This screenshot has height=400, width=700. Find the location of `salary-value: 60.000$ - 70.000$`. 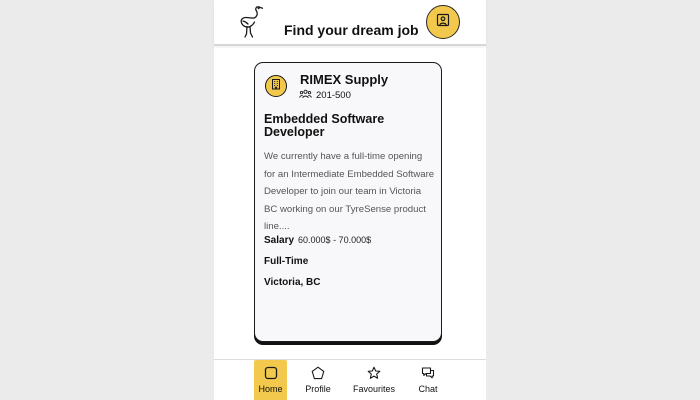

salary-value: 60.000$ - 70.000$ is located at coordinates (335, 240).